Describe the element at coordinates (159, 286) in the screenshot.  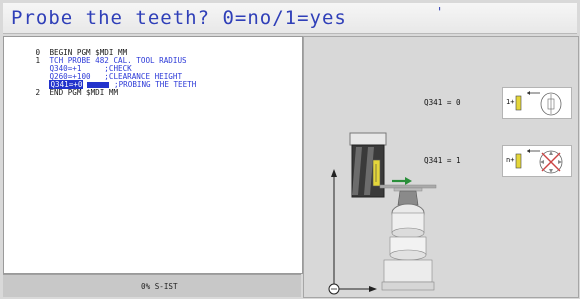
I see `spindle-status-text: 0% S-IST` at that location.